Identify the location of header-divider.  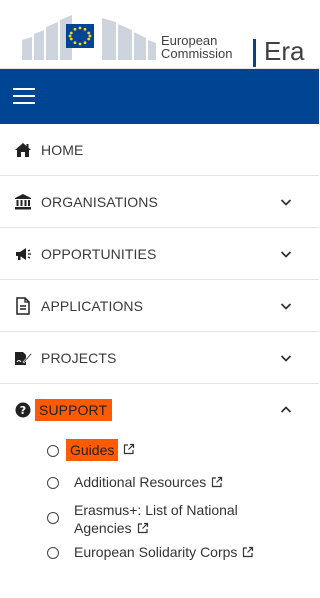
(254, 53).